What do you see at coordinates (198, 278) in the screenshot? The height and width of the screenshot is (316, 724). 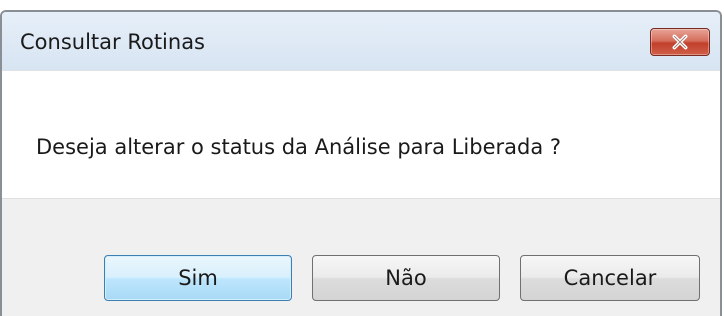 I see `yes-button: Sim` at bounding box center [198, 278].